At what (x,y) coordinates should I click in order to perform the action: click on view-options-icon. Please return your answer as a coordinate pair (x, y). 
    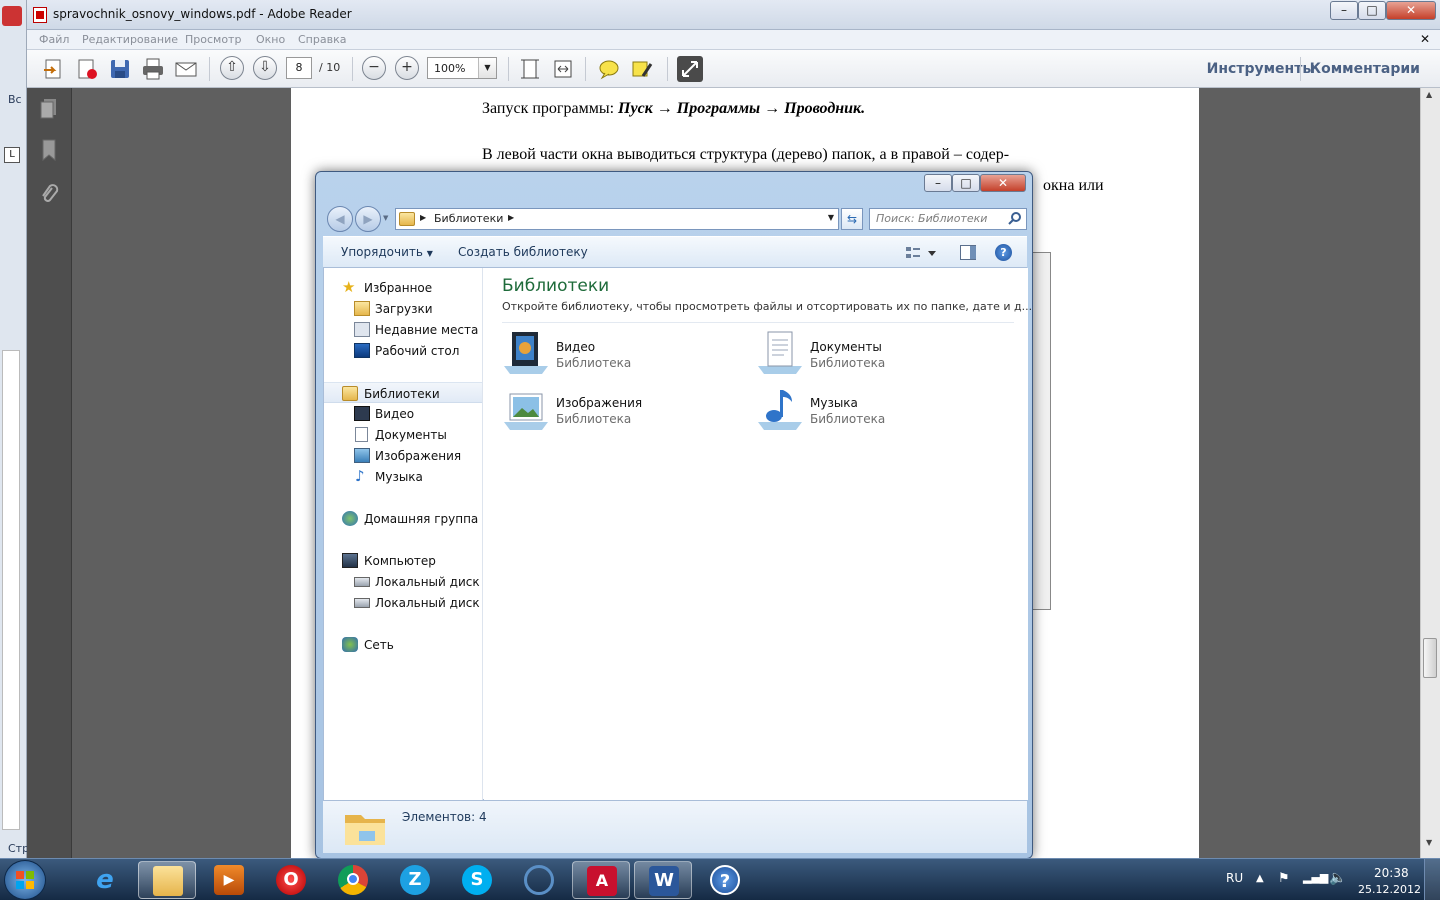
    Looking at the image, I should click on (921, 254).